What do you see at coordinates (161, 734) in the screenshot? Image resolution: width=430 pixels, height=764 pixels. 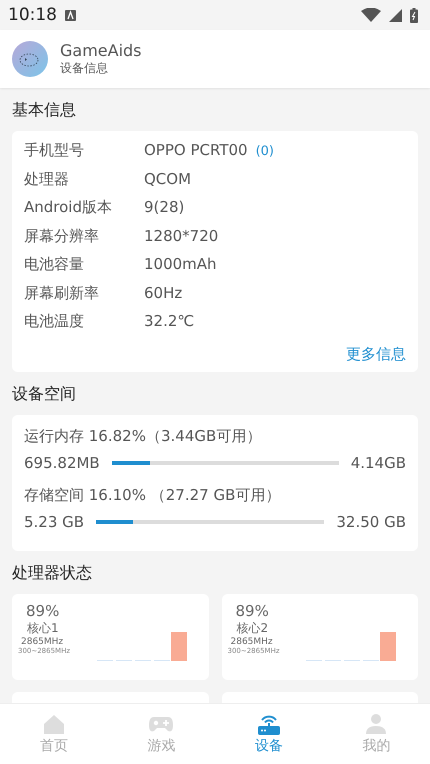 I see `nav-tab: 游戏` at bounding box center [161, 734].